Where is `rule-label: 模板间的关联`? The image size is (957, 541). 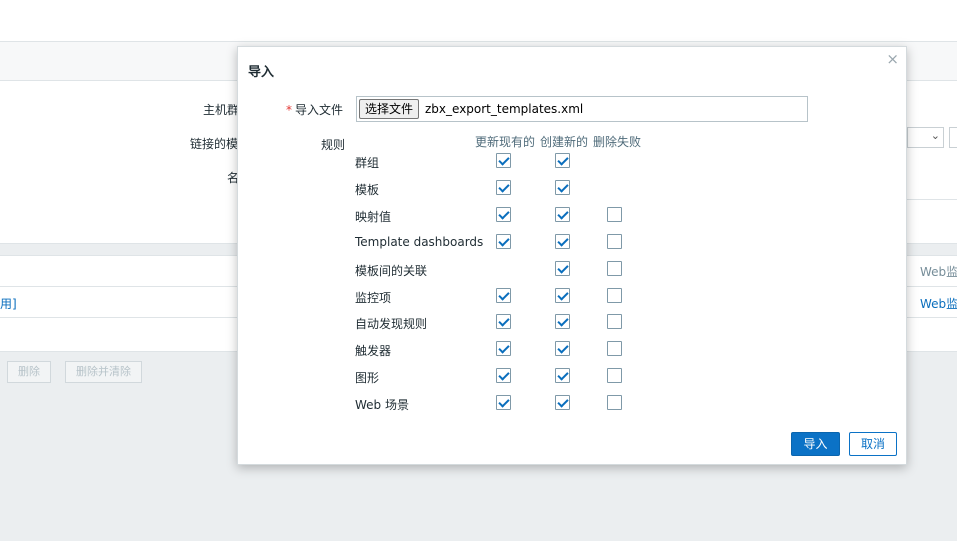
rule-label: 模板间的关联 is located at coordinates (391, 270).